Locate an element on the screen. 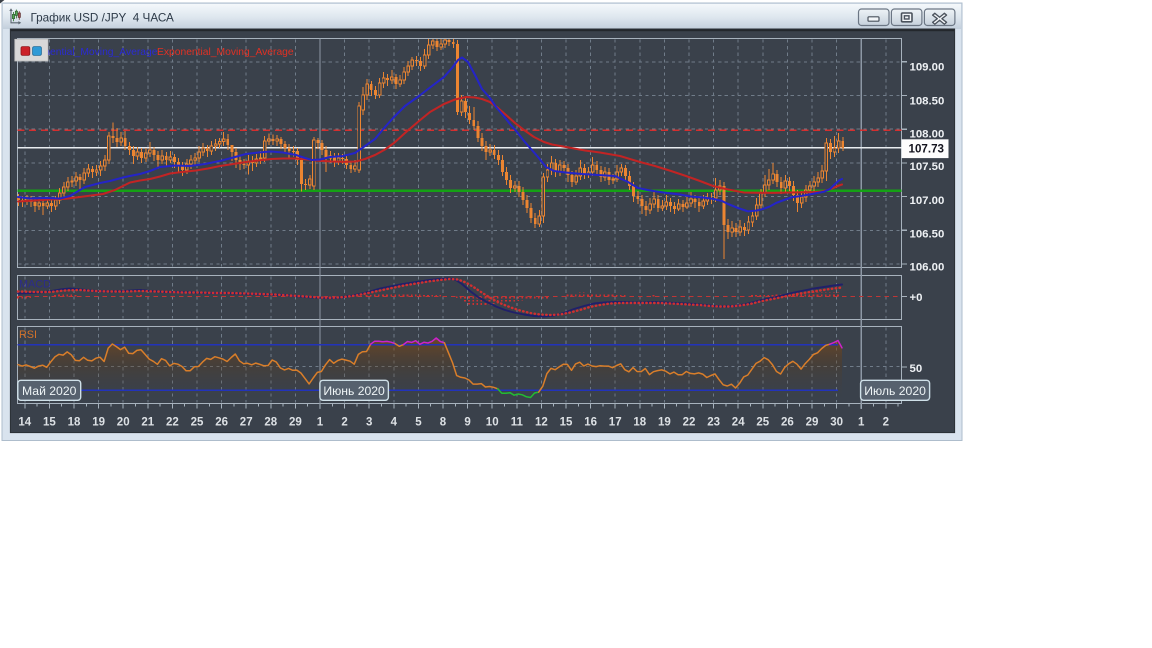 This screenshot has height=648, width=1152. svg-text: Июль 2020 is located at coordinates (895, 391).